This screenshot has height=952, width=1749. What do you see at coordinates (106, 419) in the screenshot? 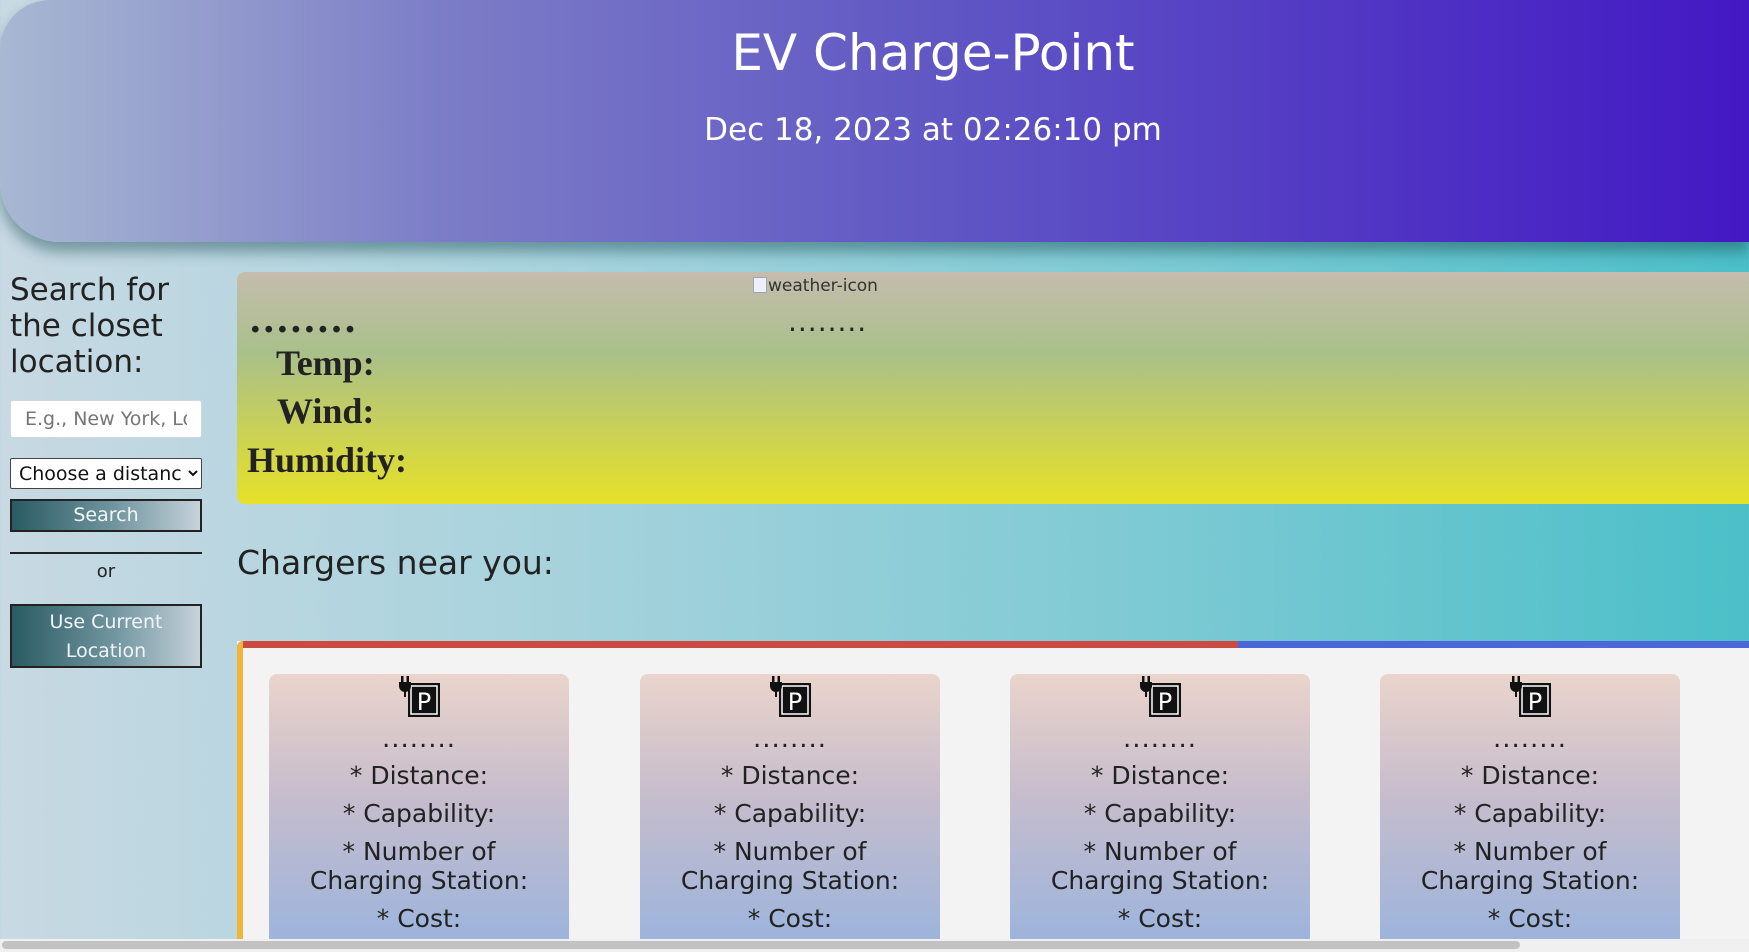
I see `city-search-input` at bounding box center [106, 419].